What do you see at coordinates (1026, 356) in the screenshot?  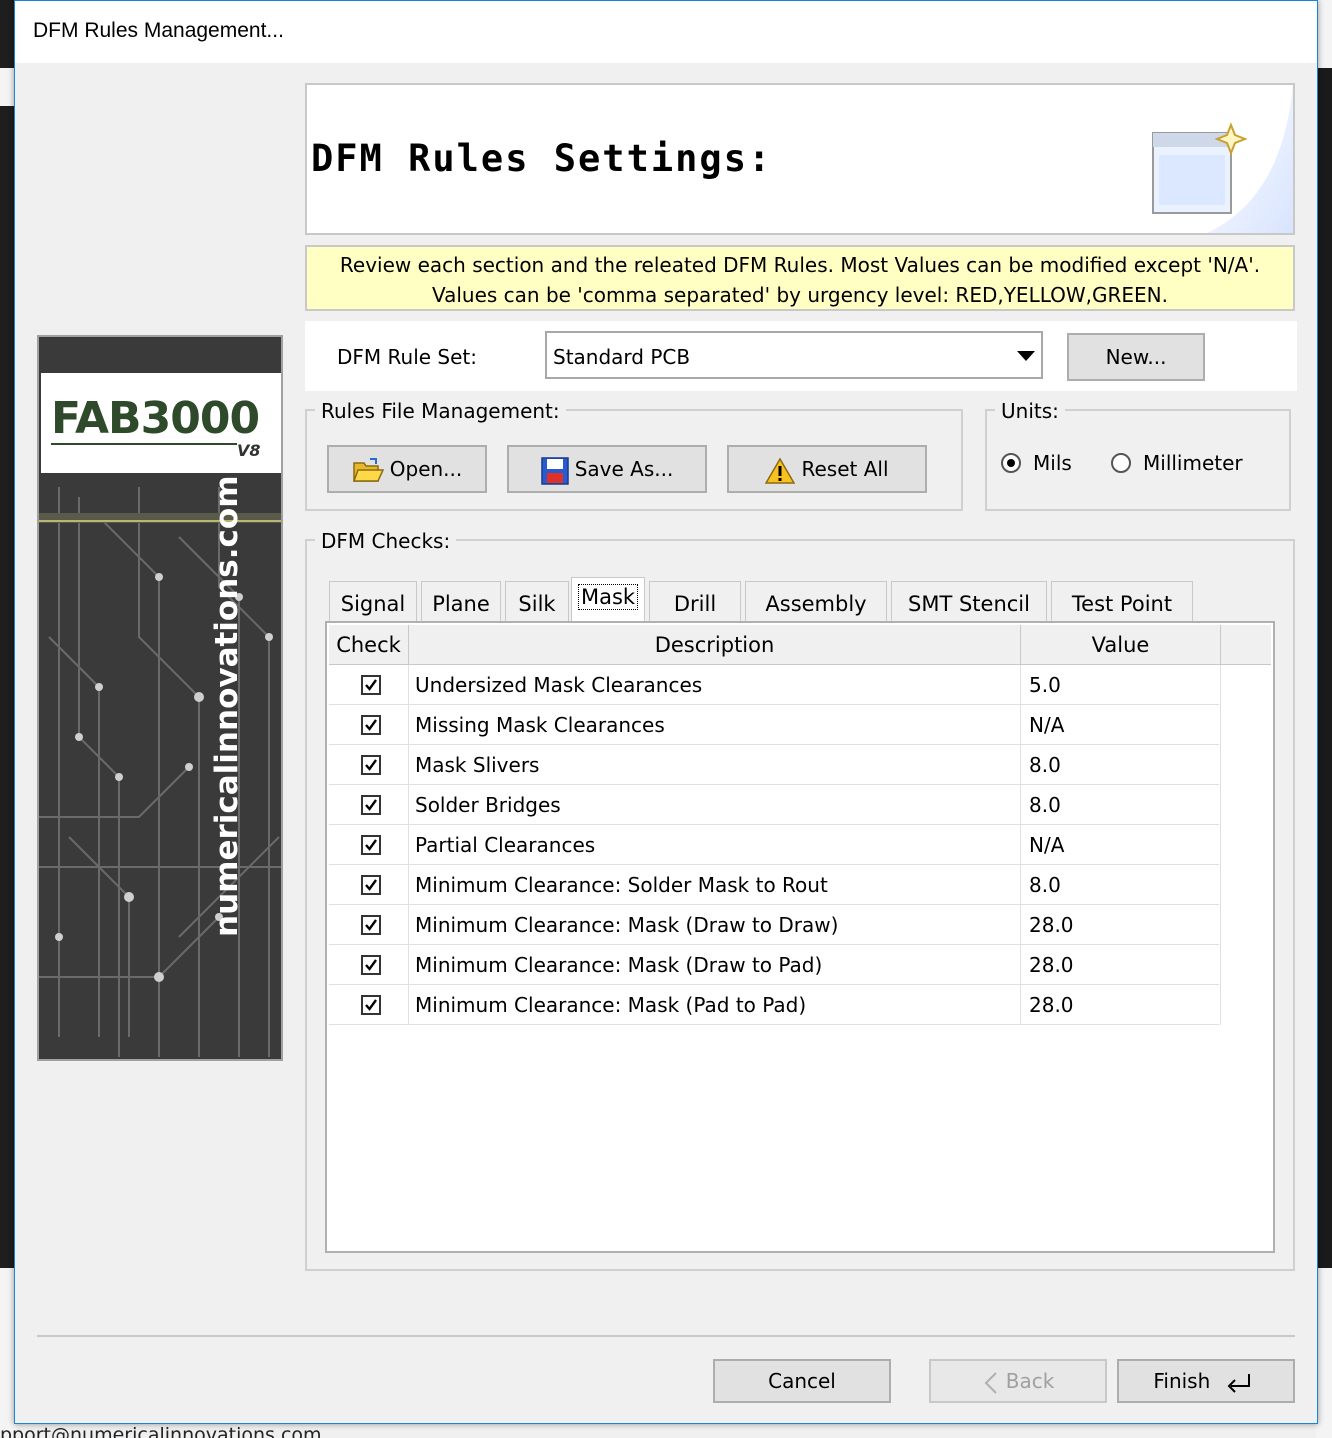 I see `dropdown-arrow-icon` at bounding box center [1026, 356].